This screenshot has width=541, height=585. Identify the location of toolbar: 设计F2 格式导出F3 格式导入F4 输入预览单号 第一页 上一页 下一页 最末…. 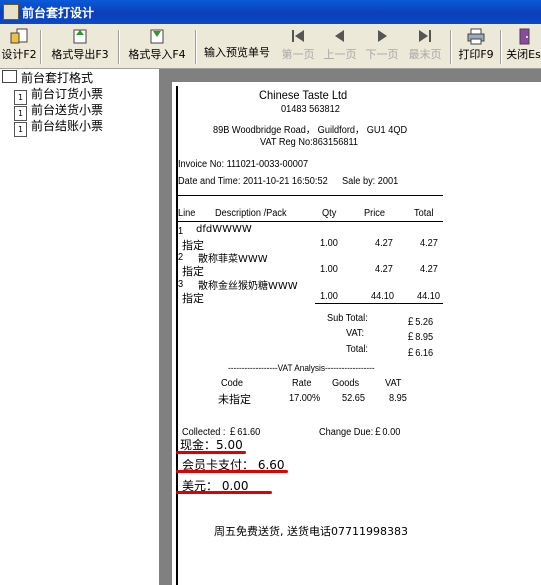
(270, 46).